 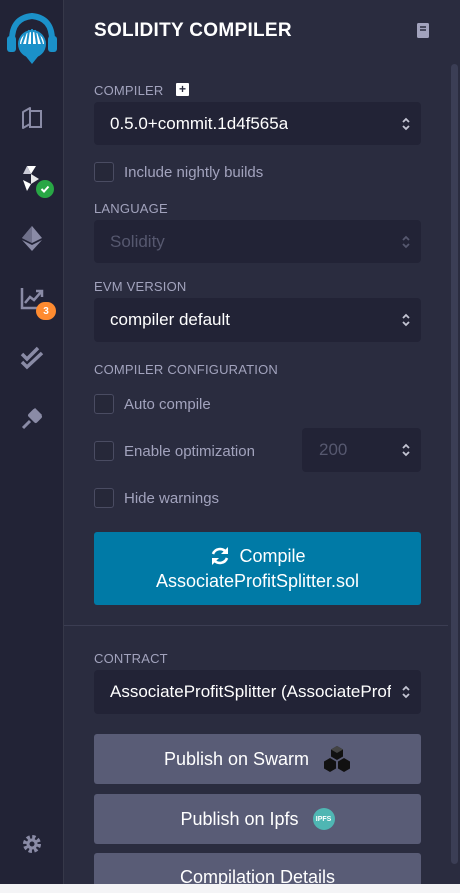 What do you see at coordinates (337, 759) in the screenshot?
I see `swarm-icon` at bounding box center [337, 759].